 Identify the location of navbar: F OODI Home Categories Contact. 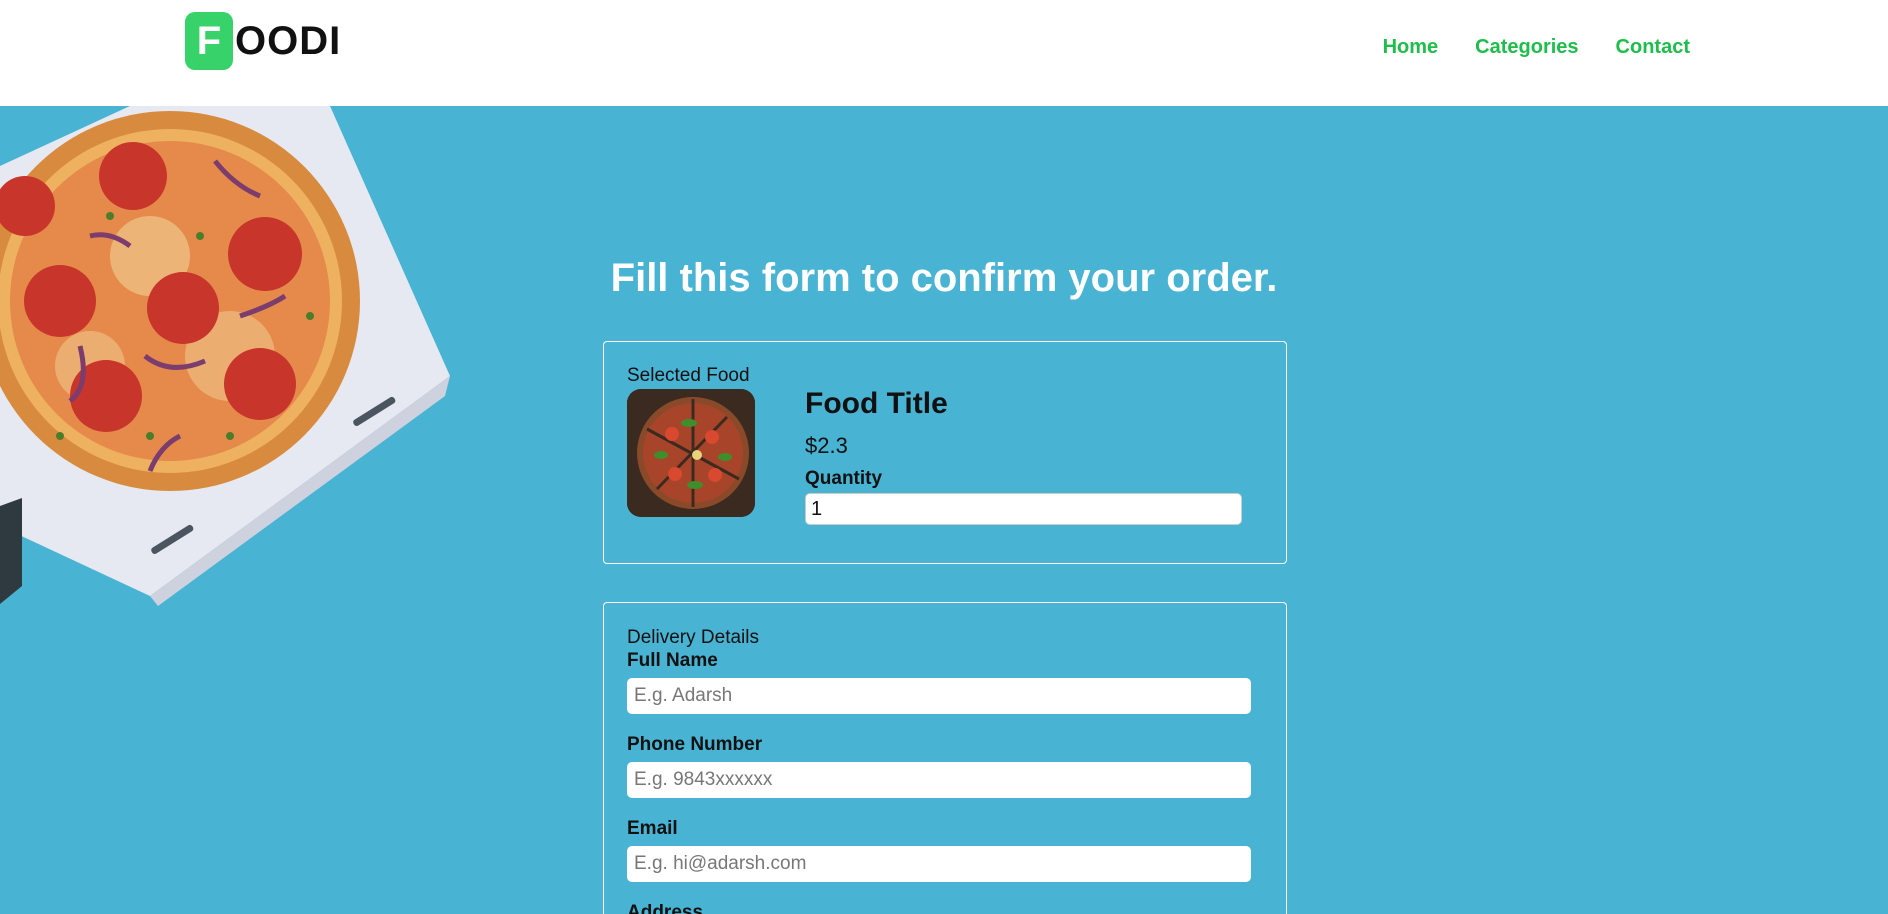
(944, 53).